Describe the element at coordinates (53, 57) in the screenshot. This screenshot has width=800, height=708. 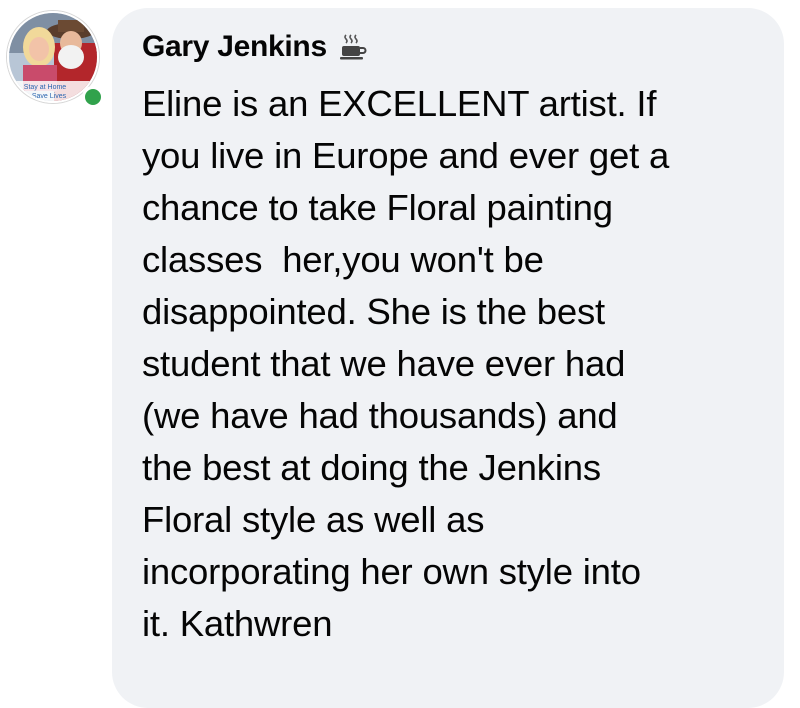
I see `avatar-photo: Stay at Home Save Lives` at that location.